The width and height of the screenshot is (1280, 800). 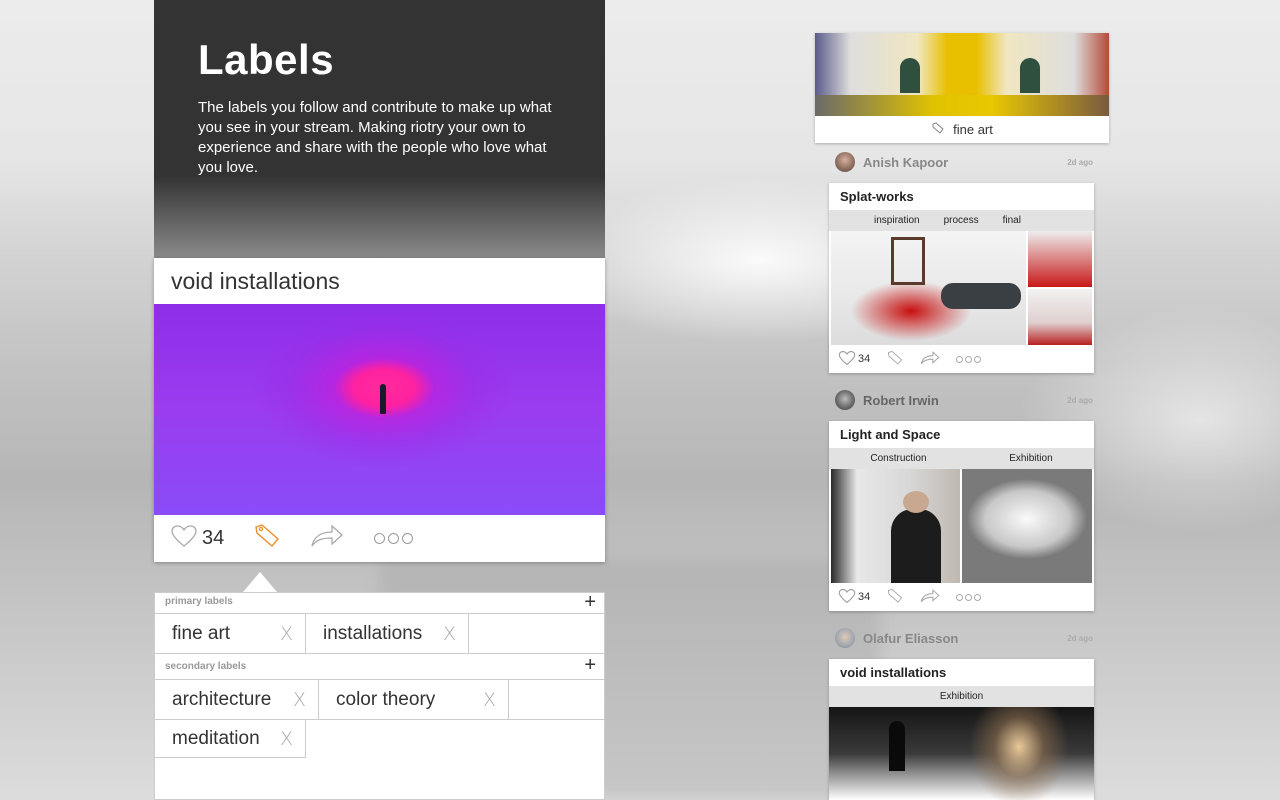 I want to click on void-exhibition-image, so click(x=961, y=753).